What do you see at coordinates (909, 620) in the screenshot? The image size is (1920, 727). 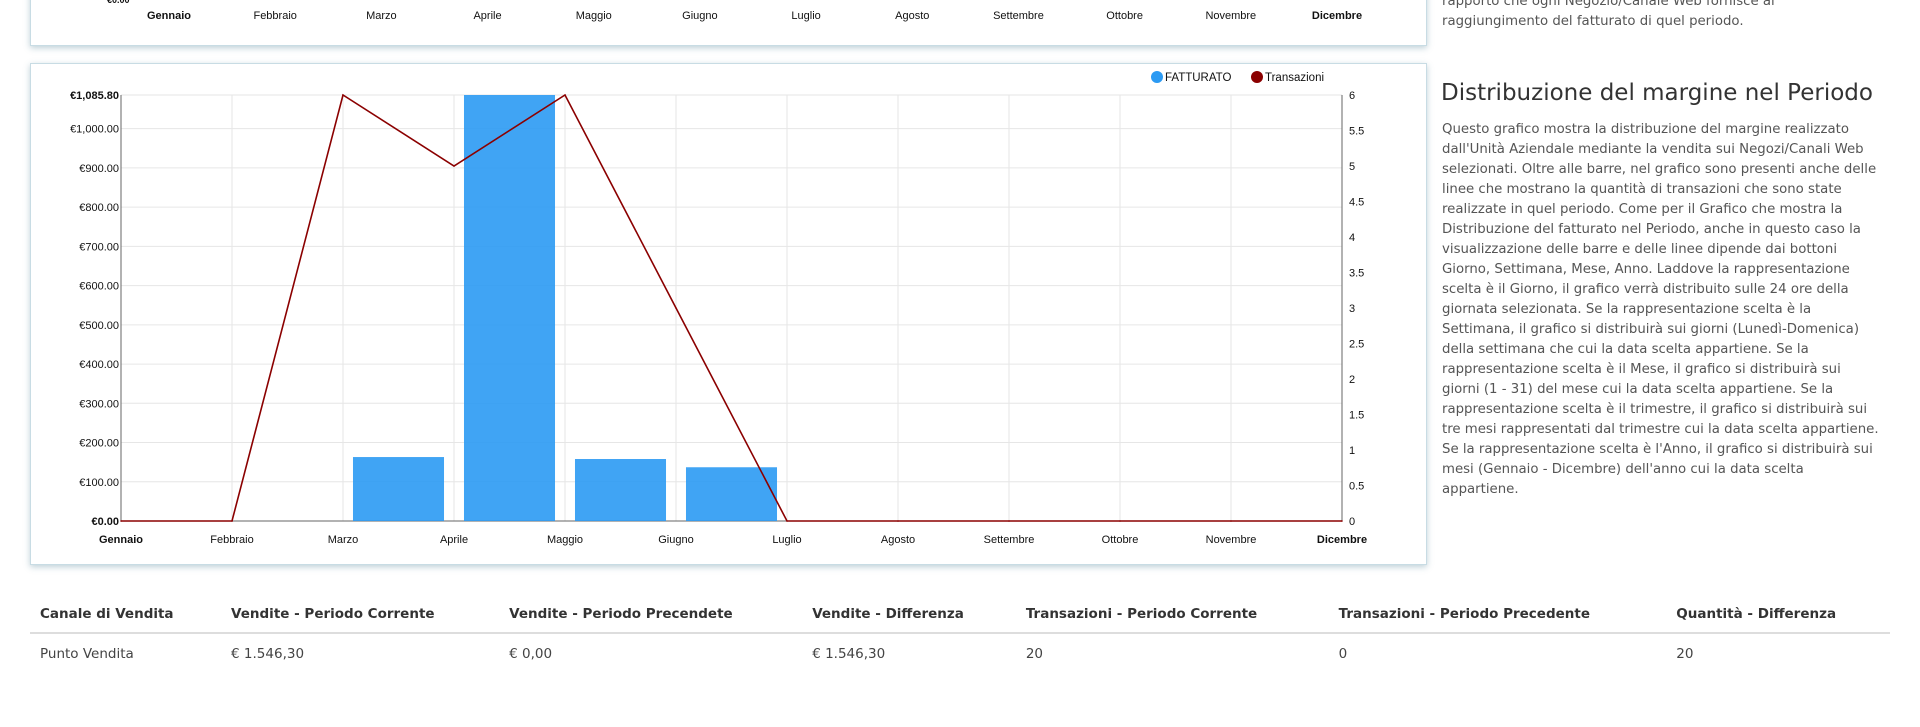 I see `col-vendite-differenza: Vendite - Differenza` at bounding box center [909, 620].